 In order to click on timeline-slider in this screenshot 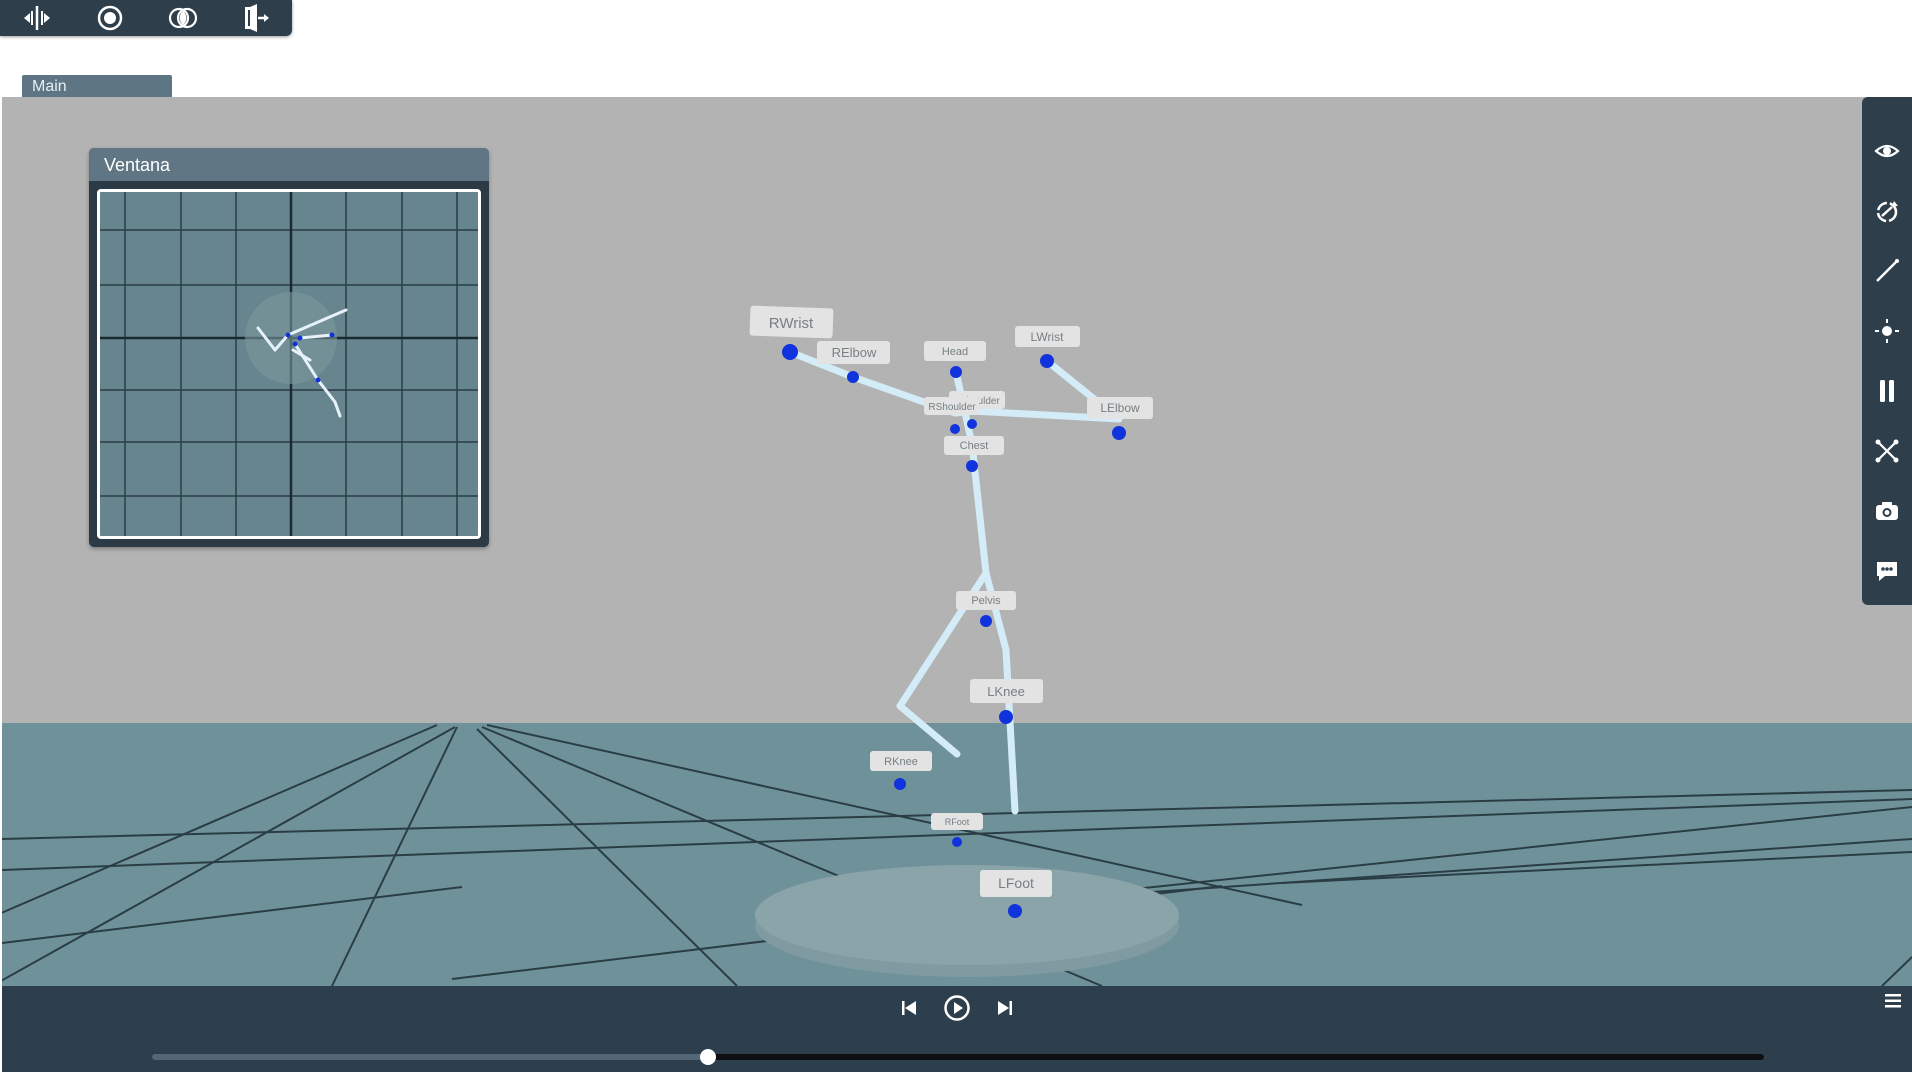, I will do `click(958, 1057)`.